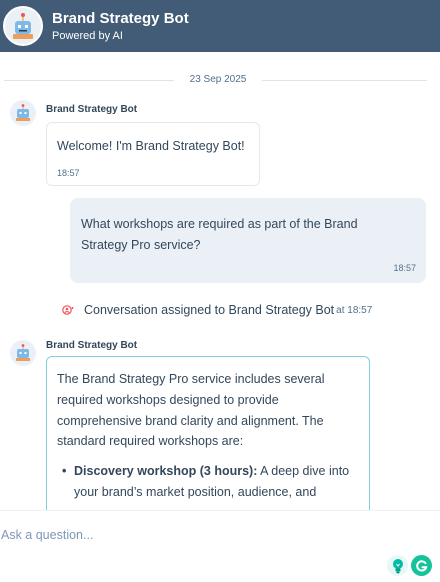 The height and width of the screenshot is (582, 440). What do you see at coordinates (153, 154) in the screenshot?
I see `bot-message-bubble: Welcome! I'm Brand Strategy Bot! 18:57` at bounding box center [153, 154].